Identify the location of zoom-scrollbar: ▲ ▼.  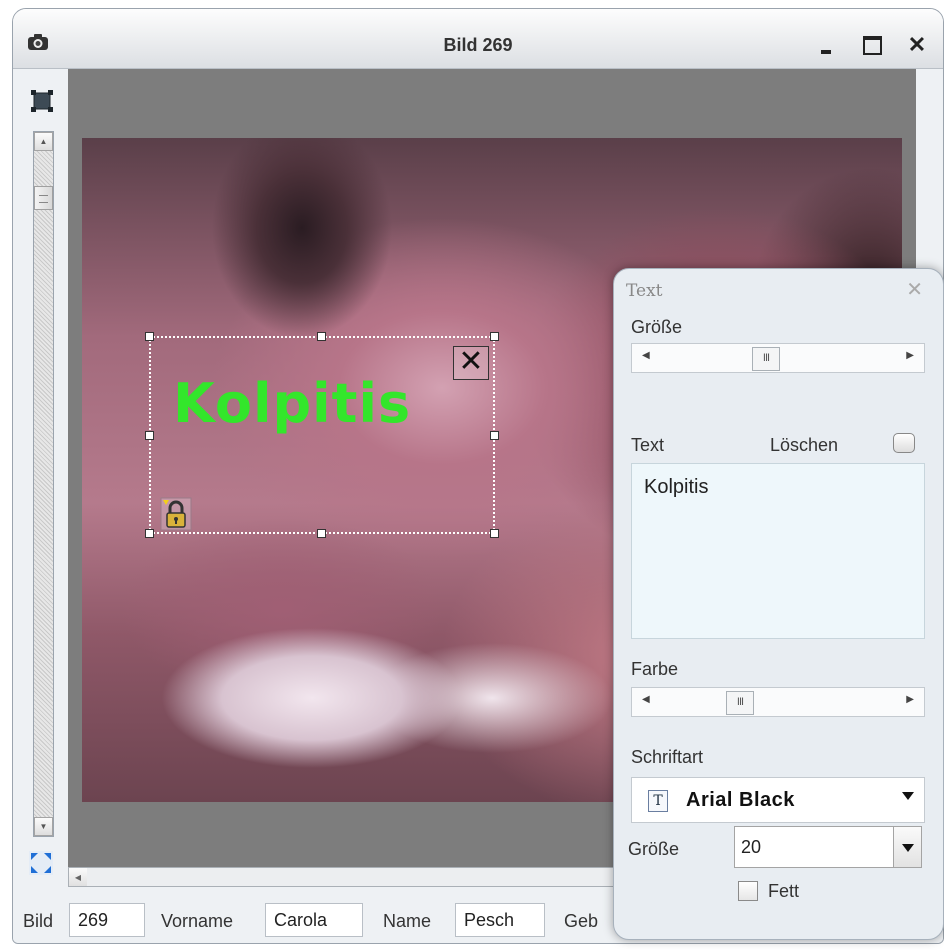
(43, 484).